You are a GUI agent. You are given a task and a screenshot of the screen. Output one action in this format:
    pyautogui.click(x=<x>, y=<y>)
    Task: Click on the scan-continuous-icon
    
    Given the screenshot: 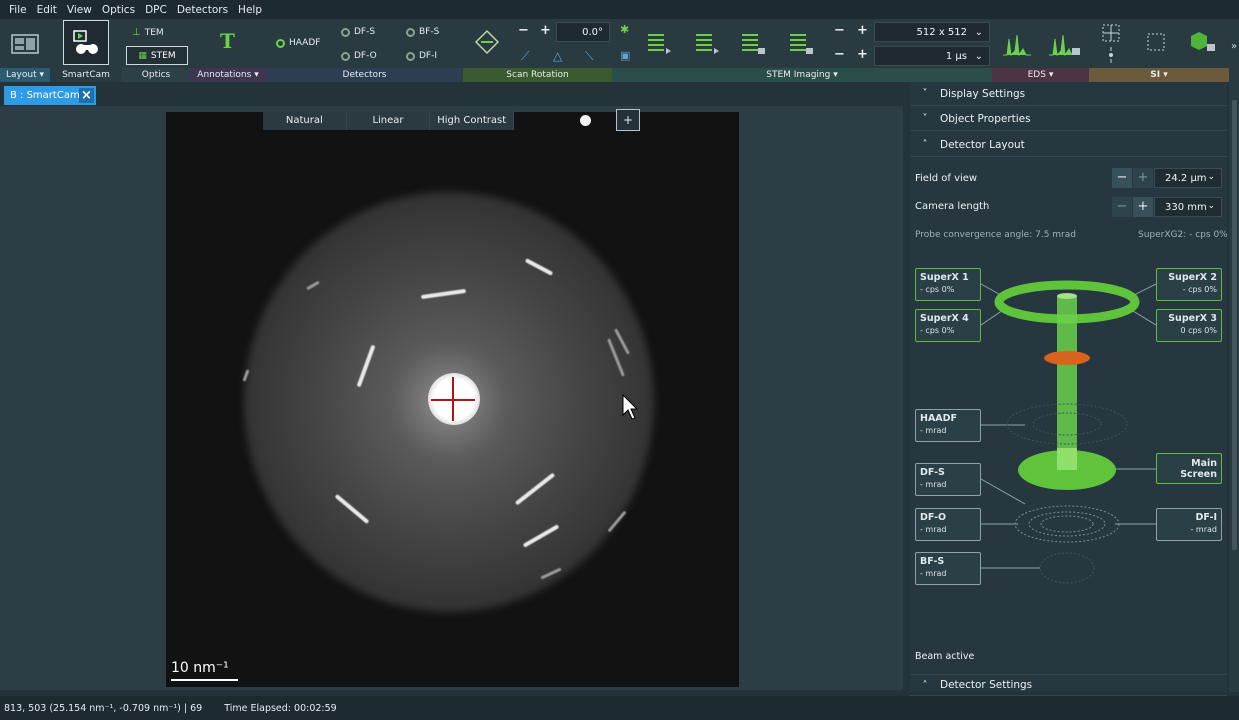 What is the action you would take?
    pyautogui.click(x=707, y=44)
    